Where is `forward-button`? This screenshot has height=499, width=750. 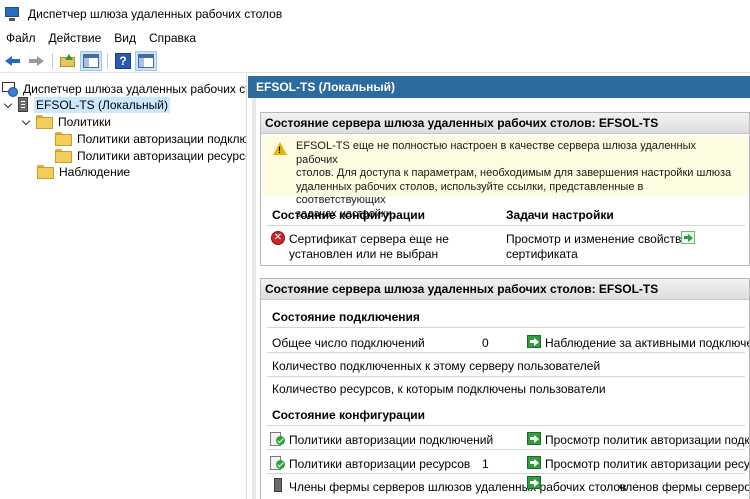 forward-button is located at coordinates (36, 61).